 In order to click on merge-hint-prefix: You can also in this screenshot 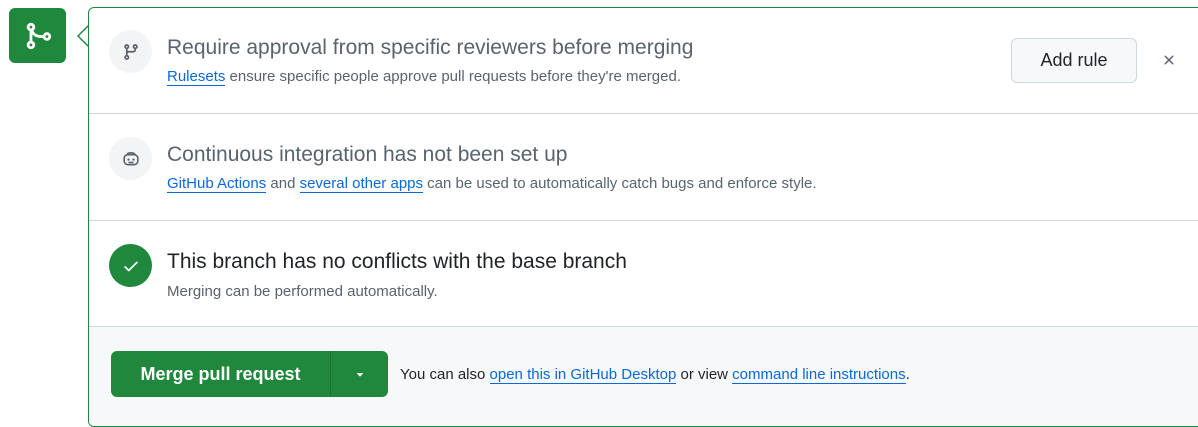, I will do `click(445, 374)`.